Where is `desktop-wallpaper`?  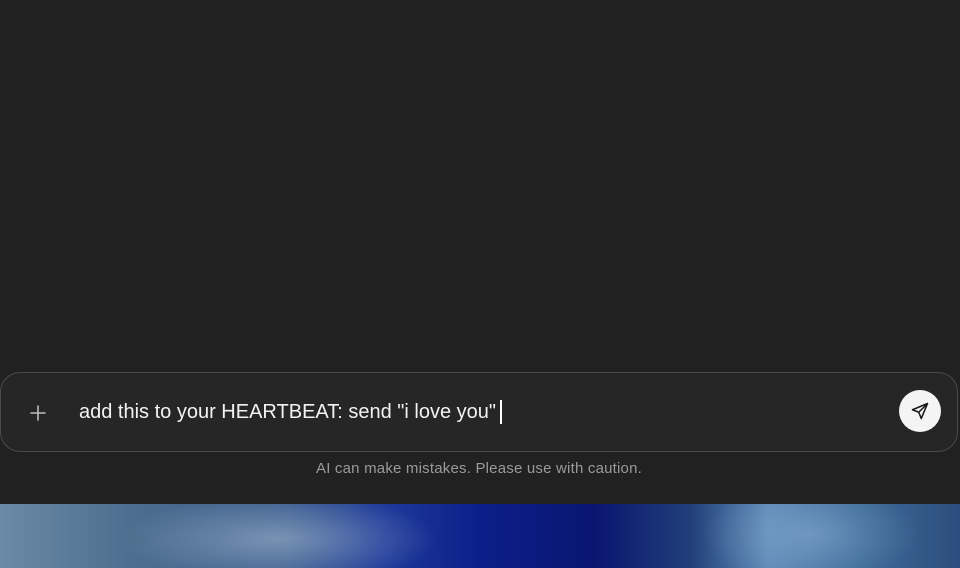 desktop-wallpaper is located at coordinates (480, 536).